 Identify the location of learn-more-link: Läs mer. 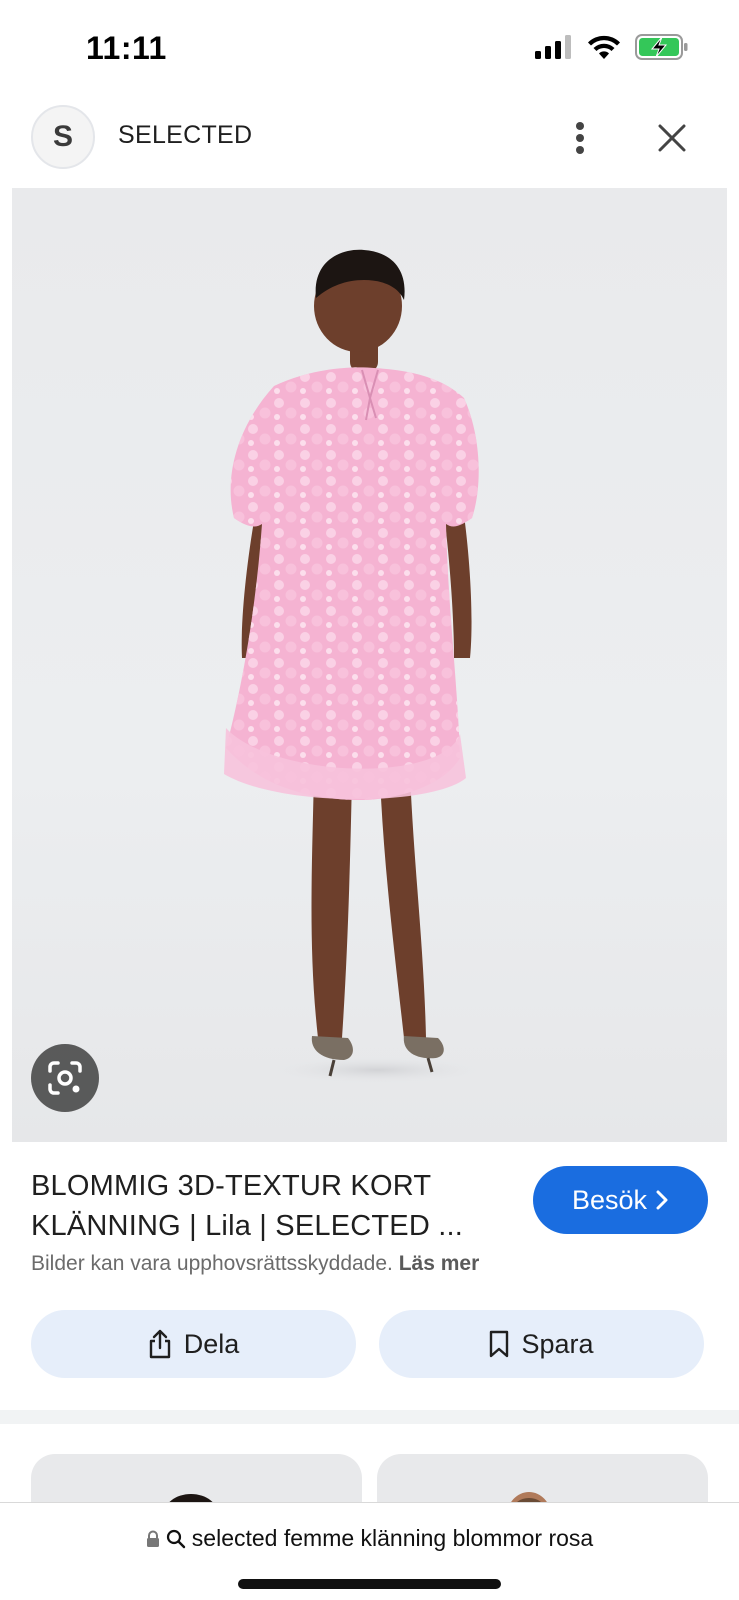
(439, 1263).